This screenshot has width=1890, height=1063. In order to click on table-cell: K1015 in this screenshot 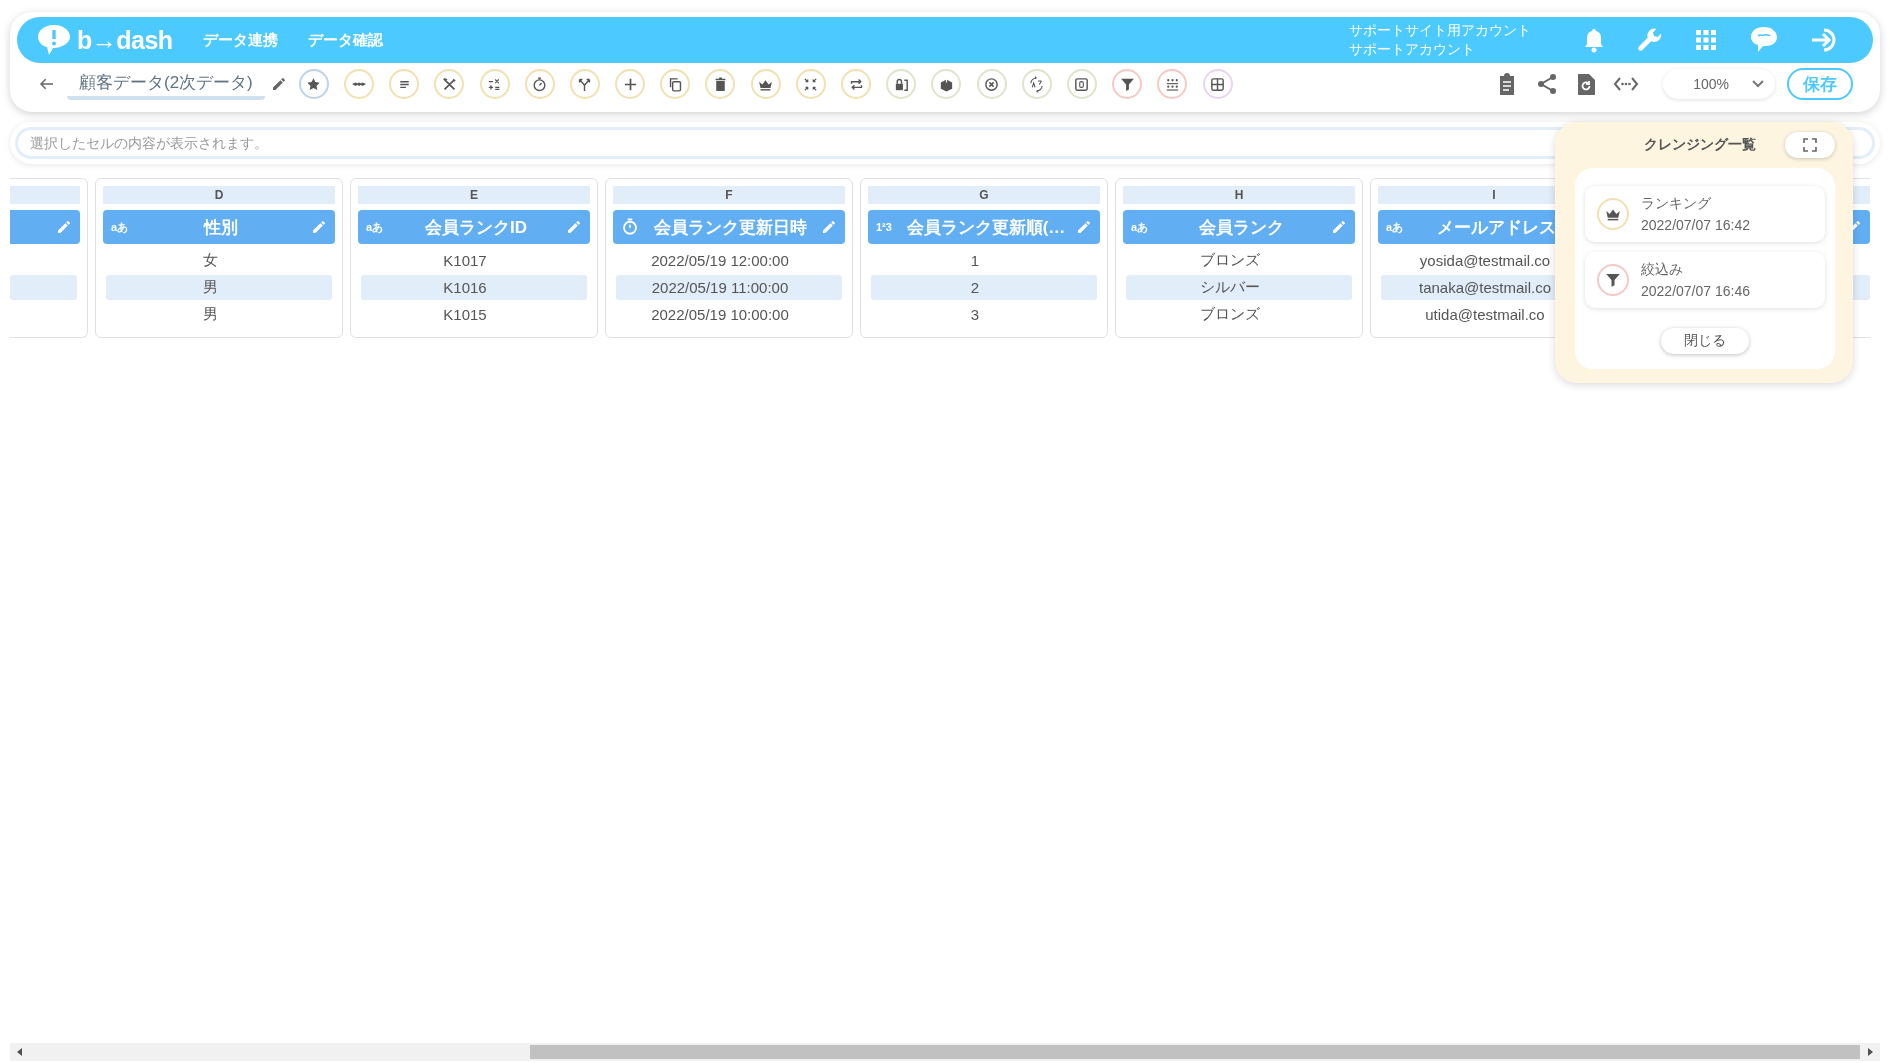, I will do `click(474, 314)`.